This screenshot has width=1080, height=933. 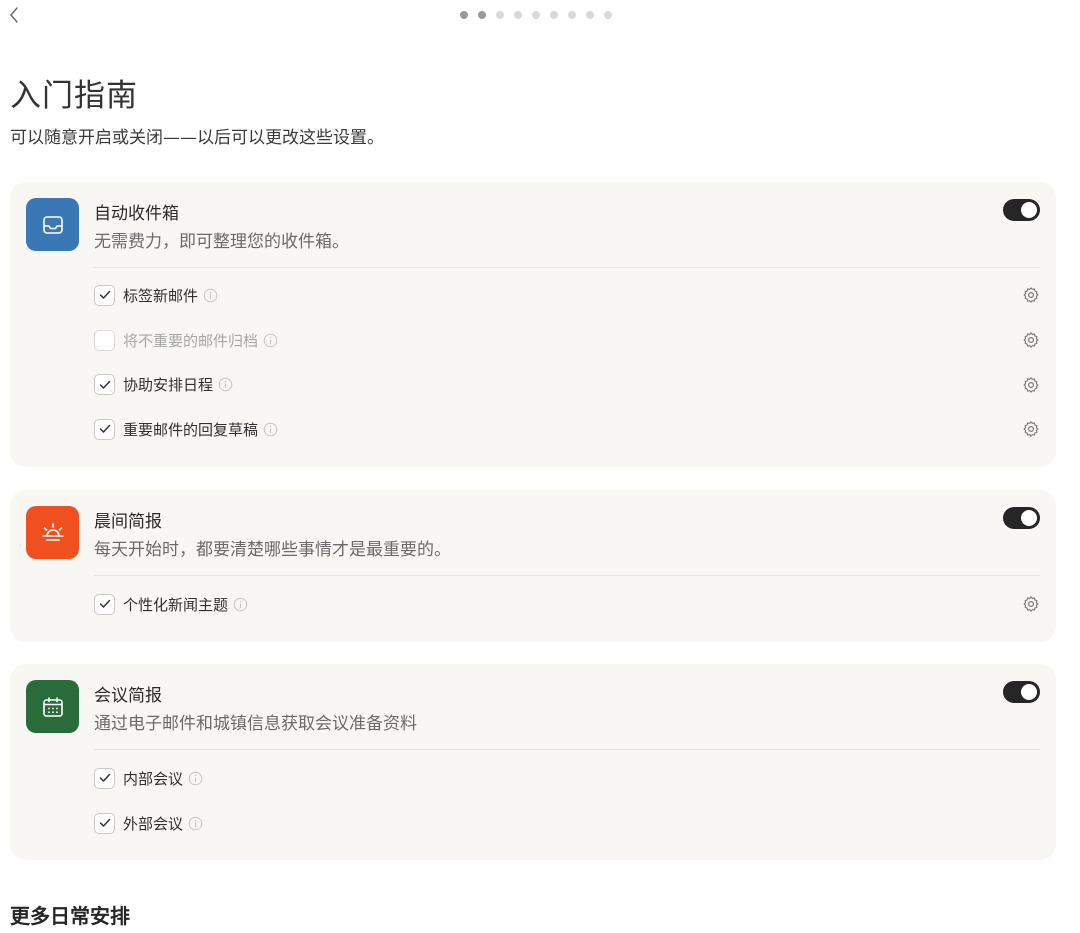 I want to click on meeting-briefing-toggle, so click(x=1021, y=692).